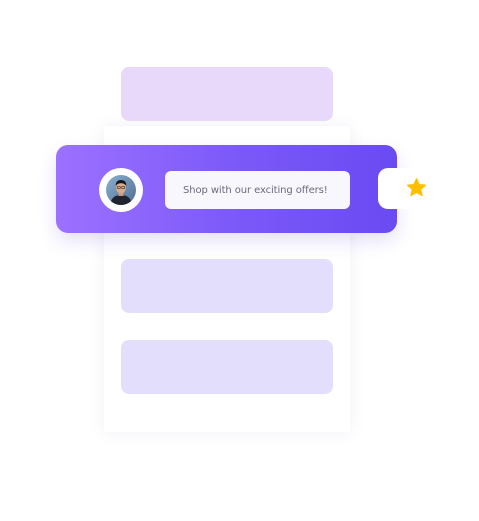 The image size is (479, 521). What do you see at coordinates (227, 286) in the screenshot?
I see `placeholder-bar-middle` at bounding box center [227, 286].